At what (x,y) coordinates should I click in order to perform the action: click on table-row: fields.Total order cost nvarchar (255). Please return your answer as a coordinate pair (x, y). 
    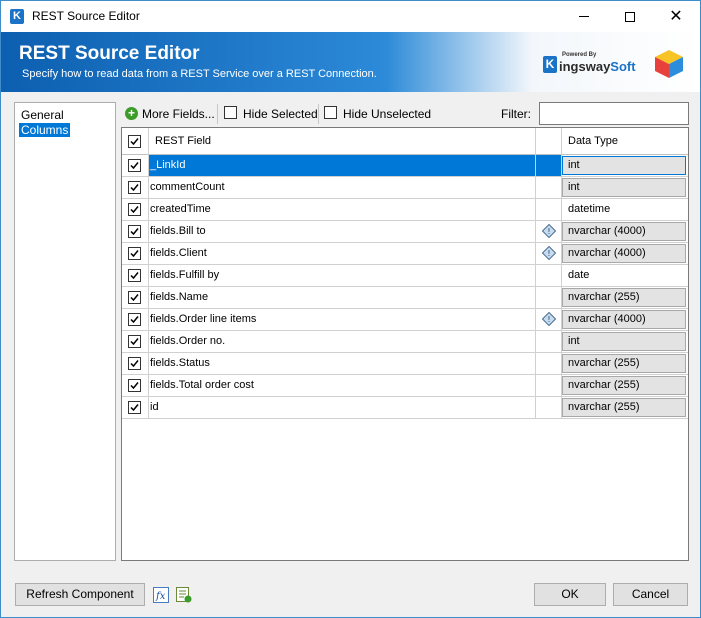
    Looking at the image, I should click on (405, 386).